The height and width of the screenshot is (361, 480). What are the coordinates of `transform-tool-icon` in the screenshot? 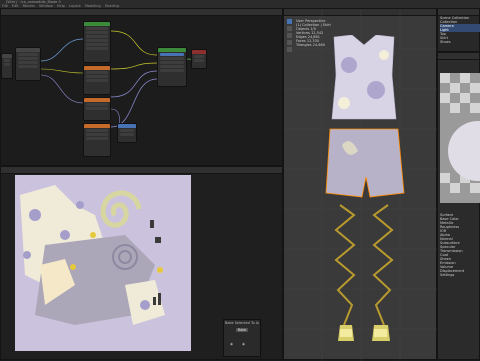 It's located at (289, 49).